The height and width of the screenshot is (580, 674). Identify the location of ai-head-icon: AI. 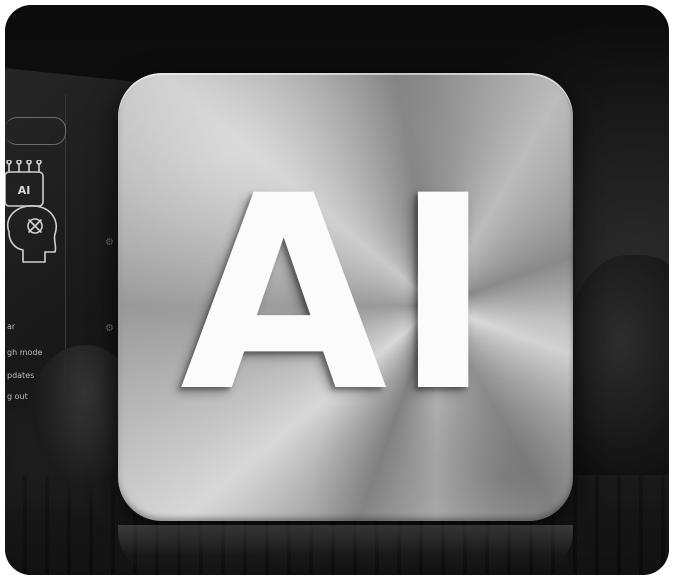
(31, 211).